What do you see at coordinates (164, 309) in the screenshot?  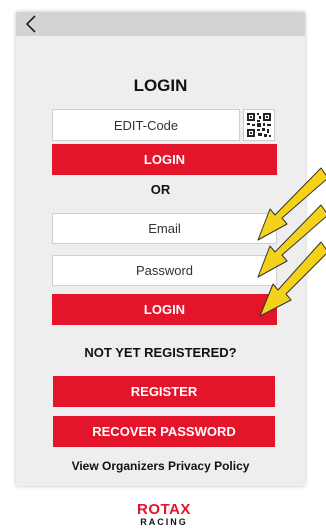 I see `email-login-button: LOGIN` at bounding box center [164, 309].